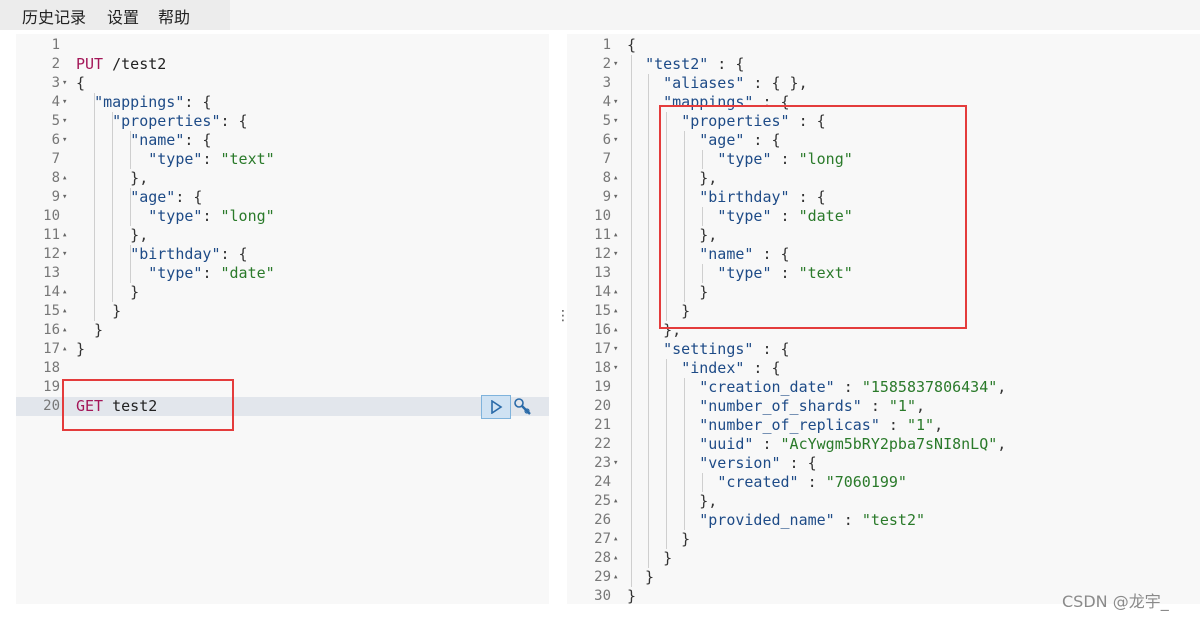 This screenshot has height=619, width=1200. I want to click on request-line: 3 ▾ {, so click(282, 83).